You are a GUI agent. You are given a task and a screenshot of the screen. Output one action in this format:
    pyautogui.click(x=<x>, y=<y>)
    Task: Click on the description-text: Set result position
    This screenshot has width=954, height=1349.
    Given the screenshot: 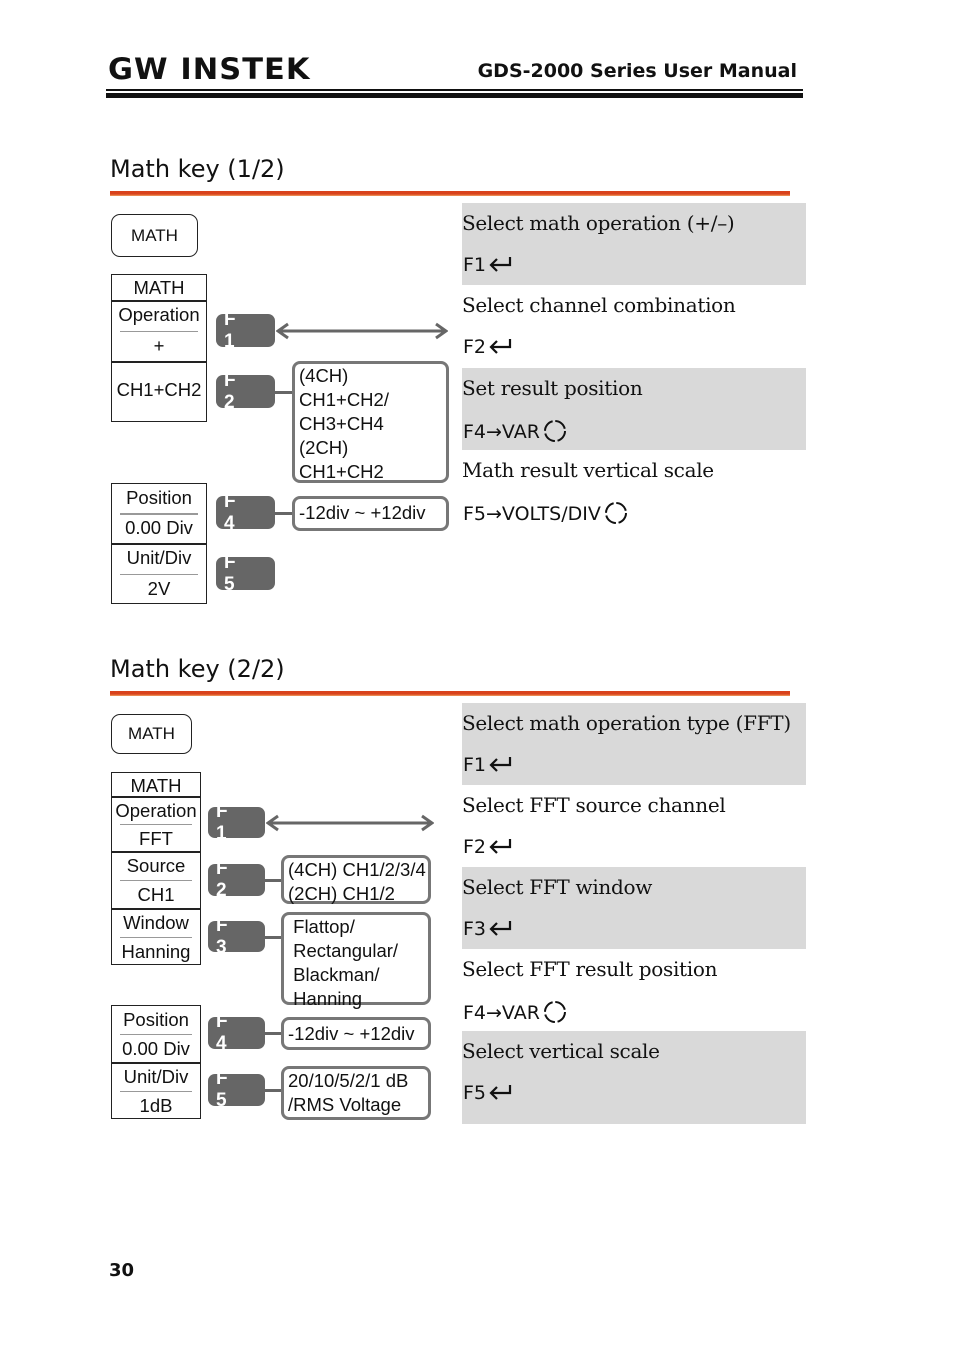 What is the action you would take?
    pyautogui.click(x=552, y=388)
    